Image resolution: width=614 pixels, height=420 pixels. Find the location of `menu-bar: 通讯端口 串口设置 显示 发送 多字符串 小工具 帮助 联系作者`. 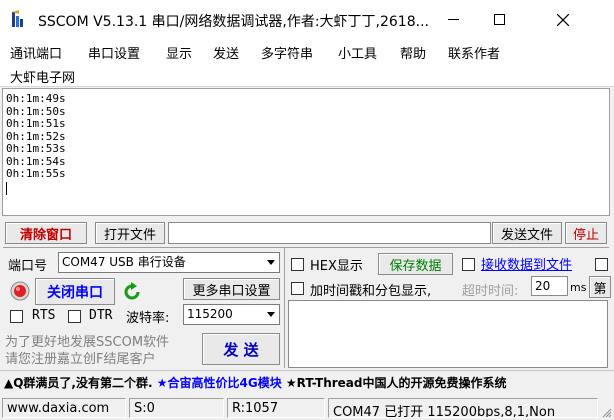

menu-bar: 通讯端口 串口设置 显示 发送 多字符串 小工具 帮助 联系作者 is located at coordinates (307, 51).